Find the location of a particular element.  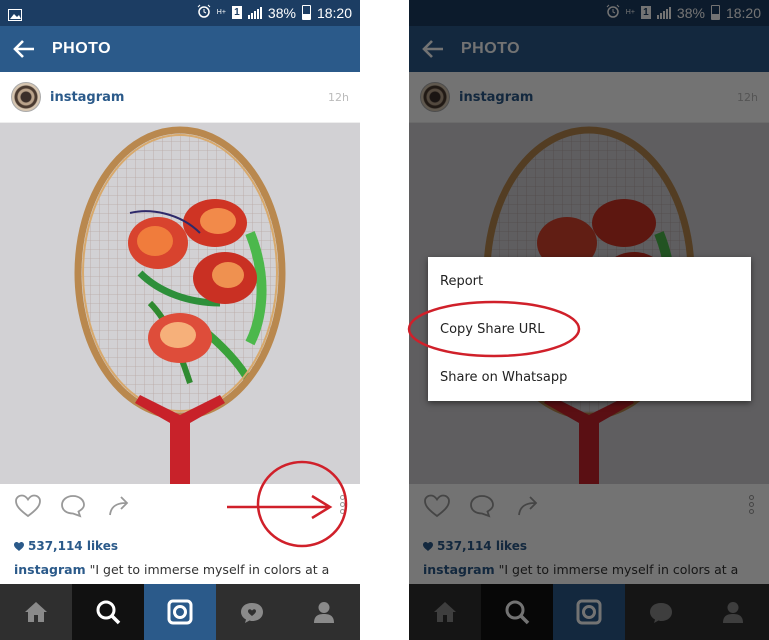

comment-bubble-icon is located at coordinates (73, 506).